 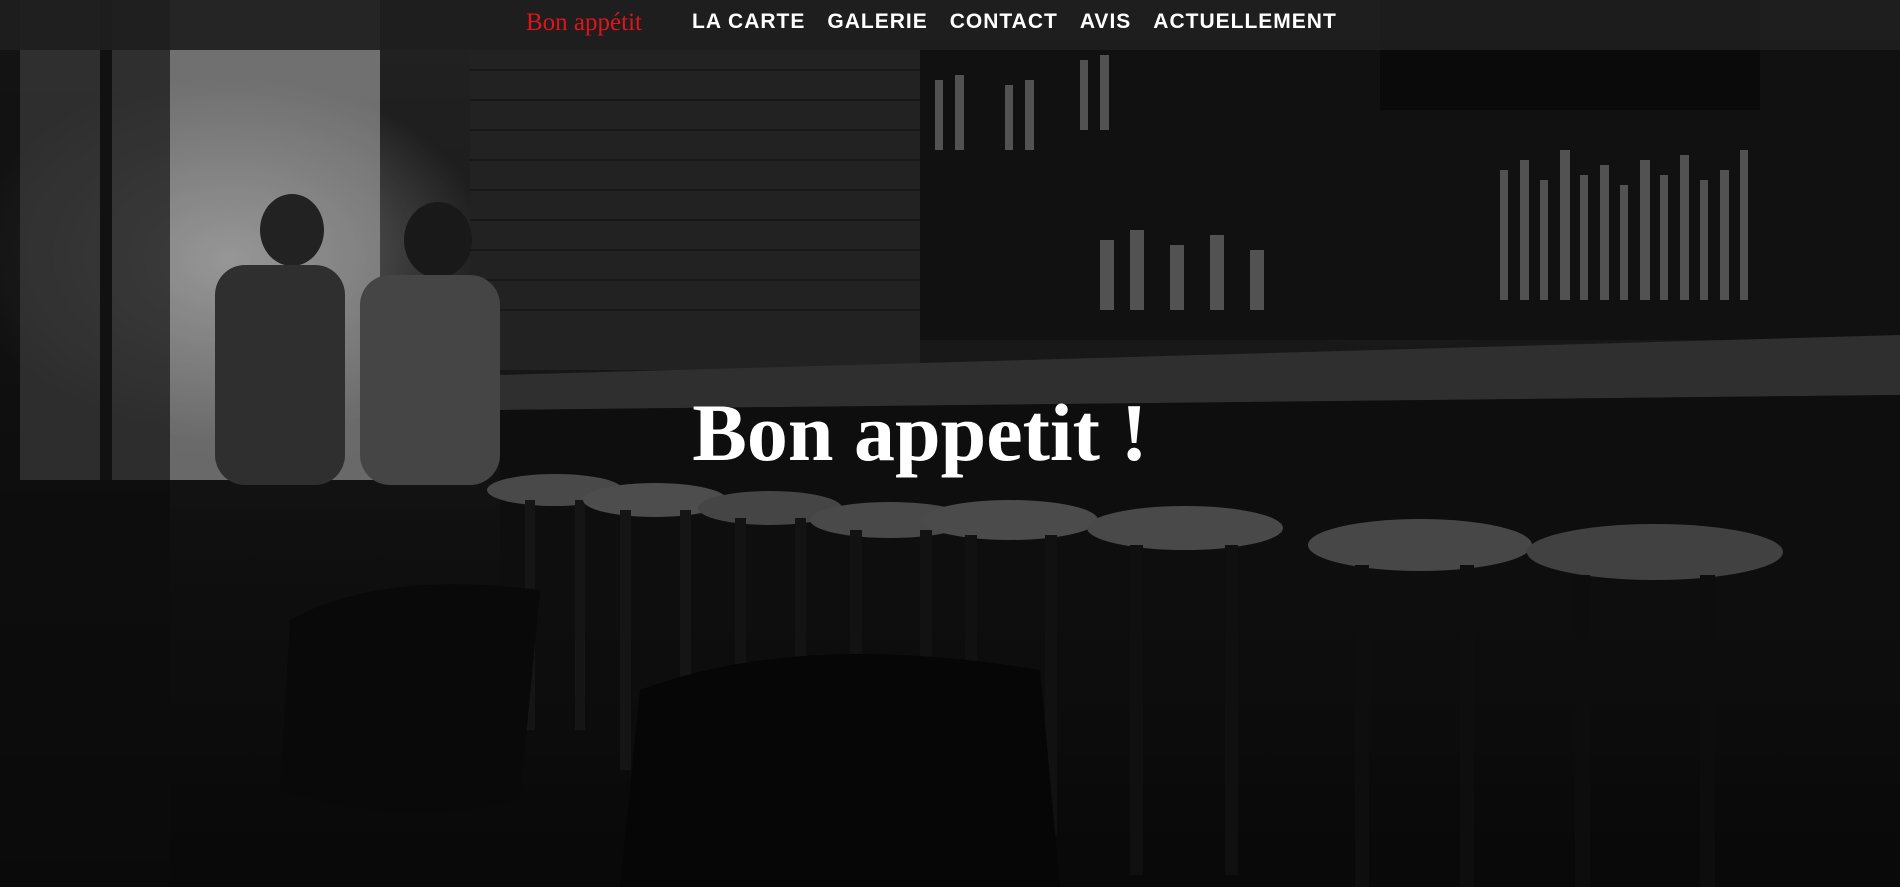 What do you see at coordinates (1105, 22) in the screenshot?
I see `nav-link-avis: AVIS` at bounding box center [1105, 22].